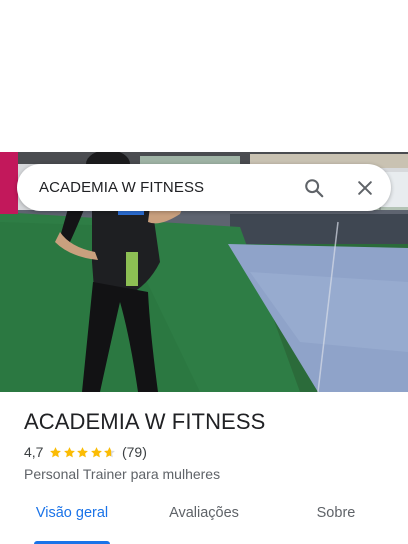 The width and height of the screenshot is (408, 544). I want to click on tab-about-label: Sobre, so click(336, 513).